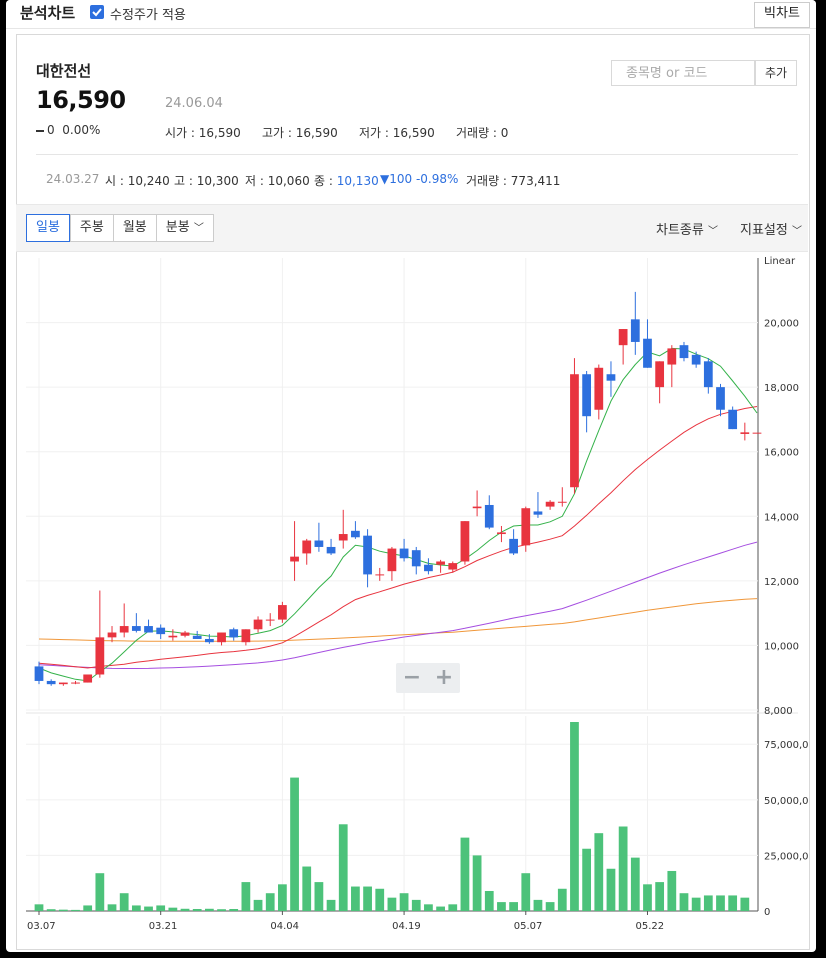 This screenshot has height=958, width=826. What do you see at coordinates (411, 14) in the screenshot?
I see `top-bar: 분석차트 수정주가 적용 빅차트` at bounding box center [411, 14].